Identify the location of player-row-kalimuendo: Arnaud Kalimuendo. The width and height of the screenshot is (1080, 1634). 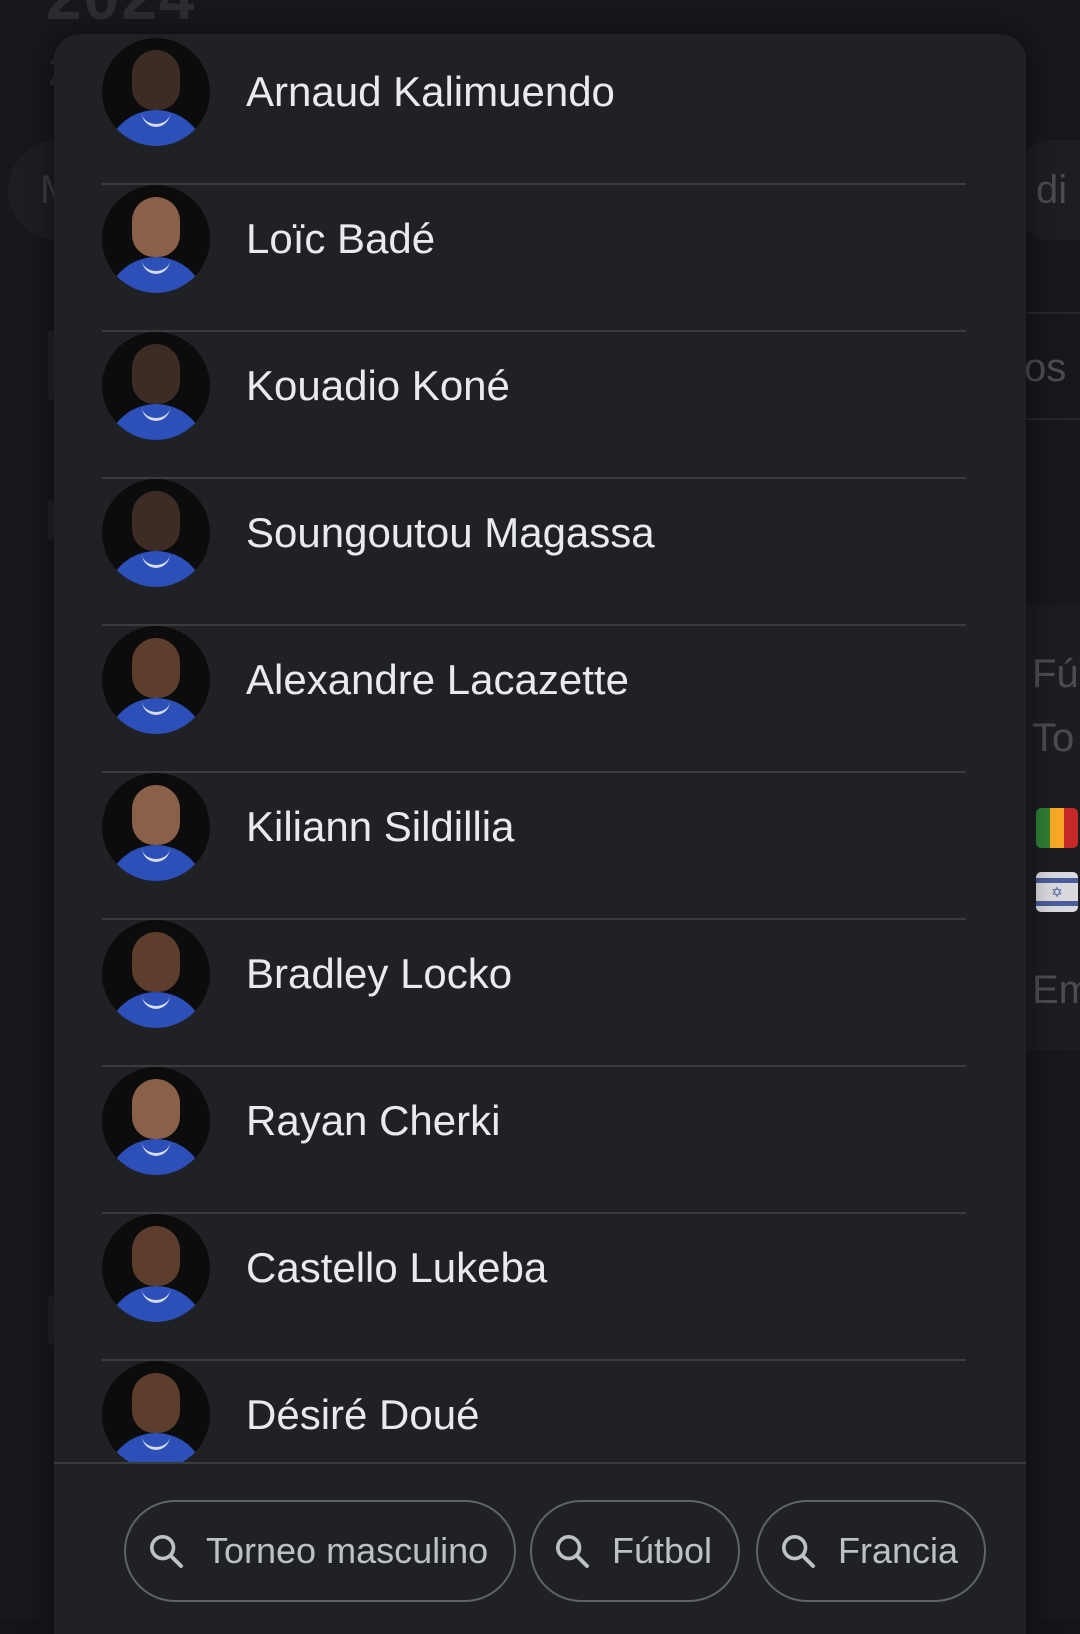
(534, 111).